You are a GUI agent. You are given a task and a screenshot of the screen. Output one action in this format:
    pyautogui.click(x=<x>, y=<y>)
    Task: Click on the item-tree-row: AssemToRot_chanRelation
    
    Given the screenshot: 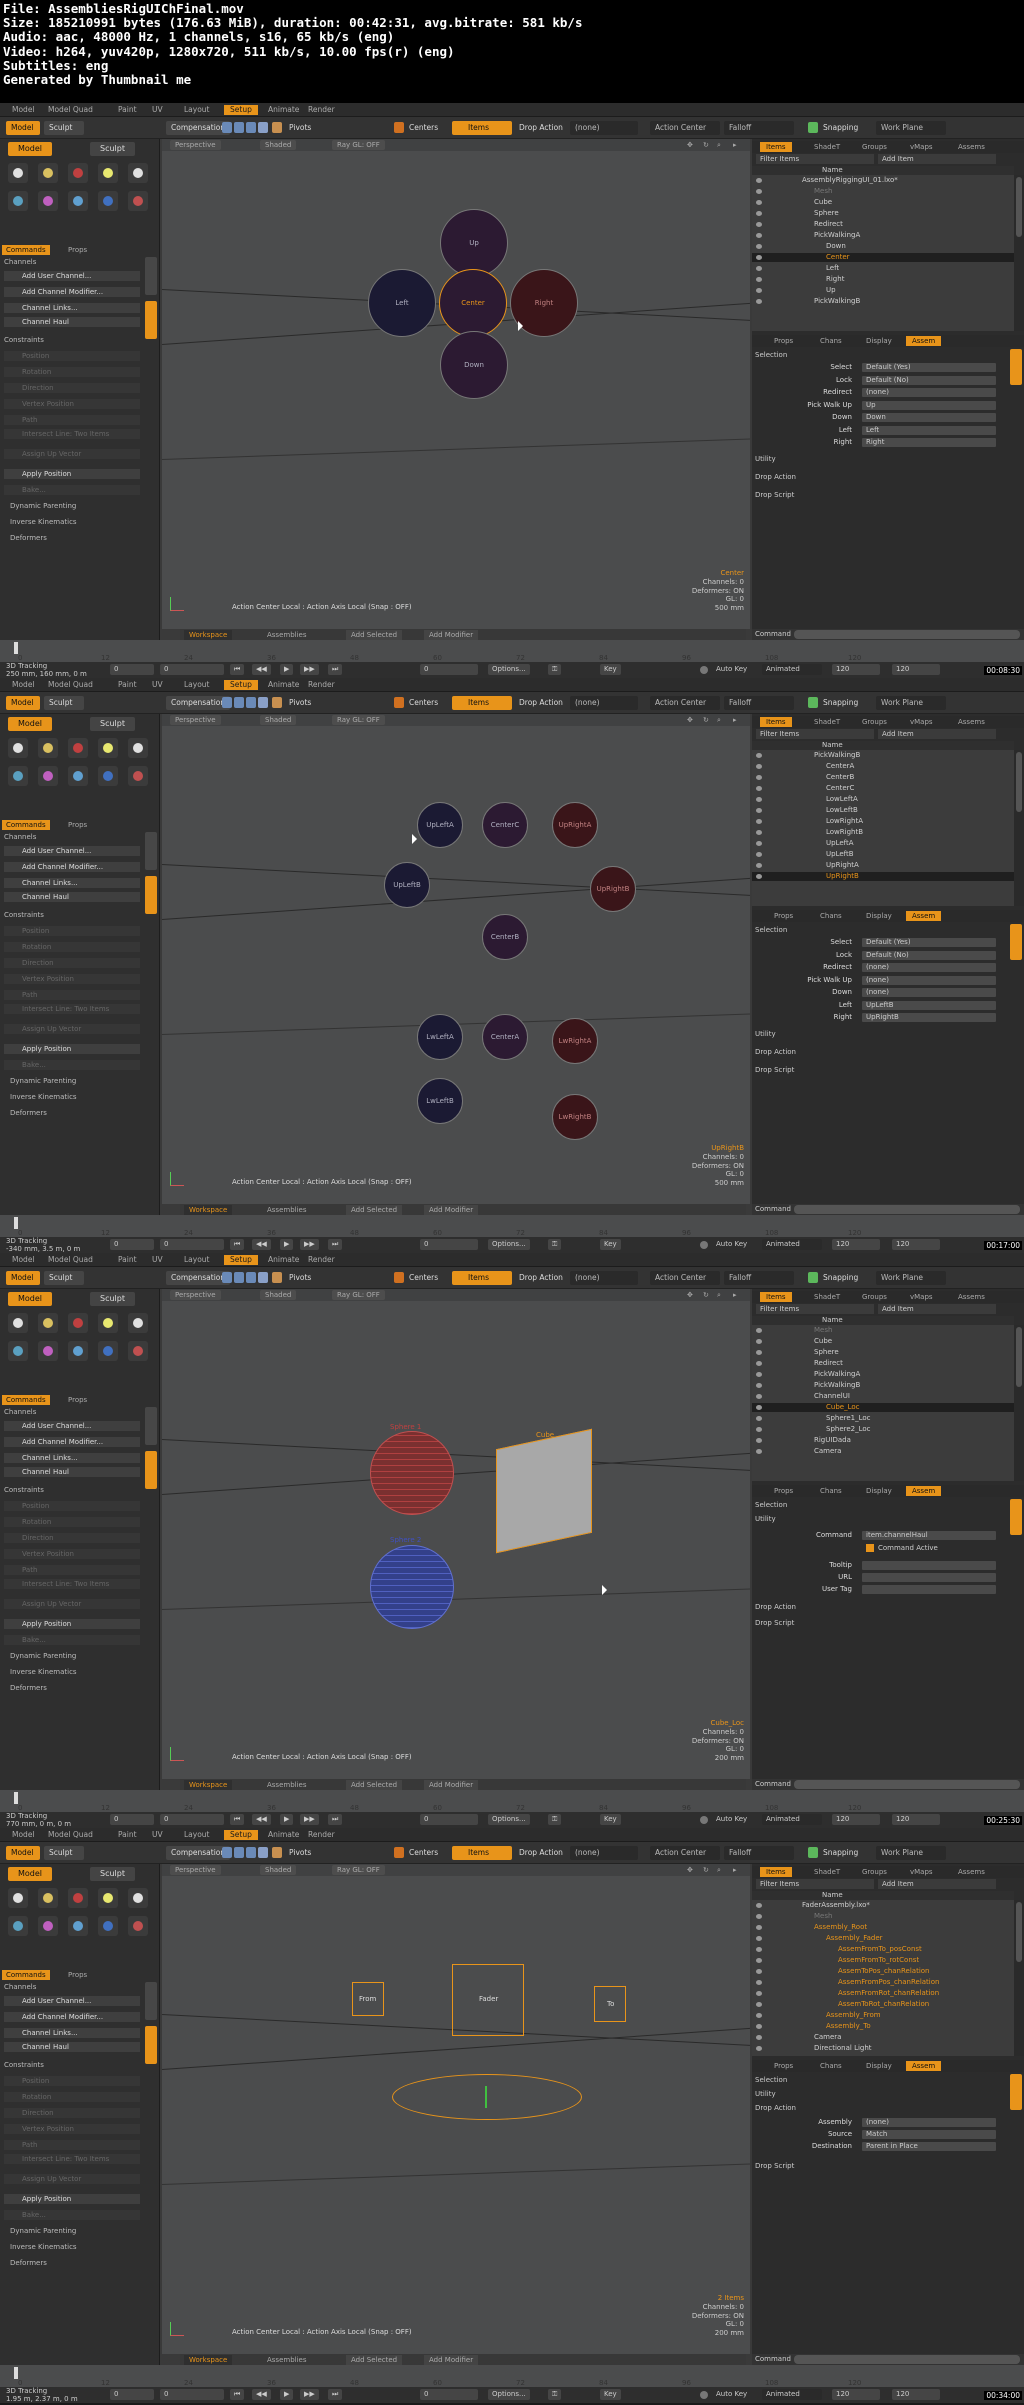 What is the action you would take?
    pyautogui.click(x=883, y=2004)
    